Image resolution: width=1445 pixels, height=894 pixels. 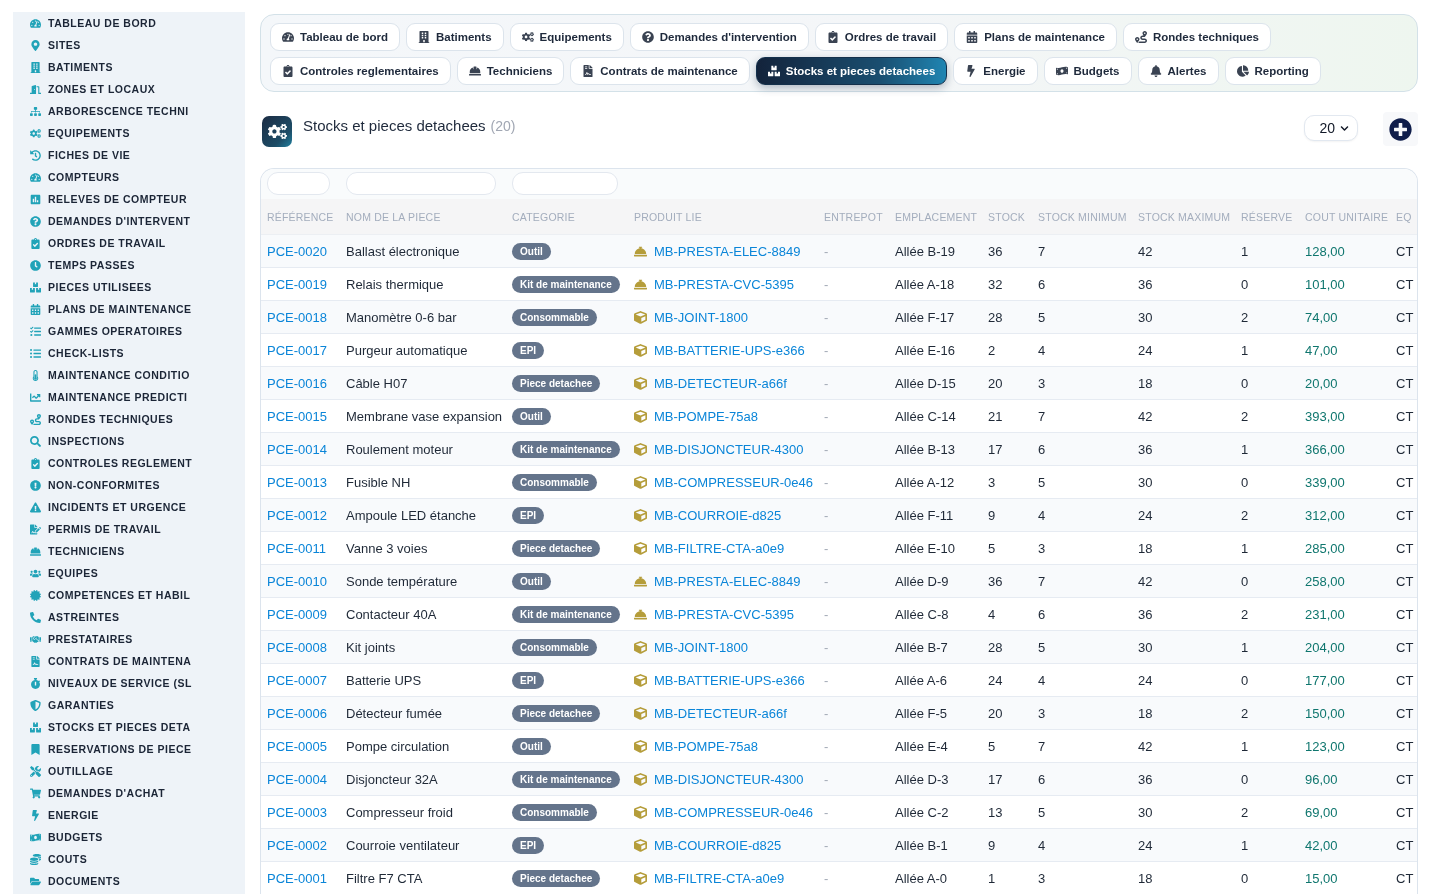 What do you see at coordinates (1331, 128) in the screenshot?
I see `page-size-select: 20` at bounding box center [1331, 128].